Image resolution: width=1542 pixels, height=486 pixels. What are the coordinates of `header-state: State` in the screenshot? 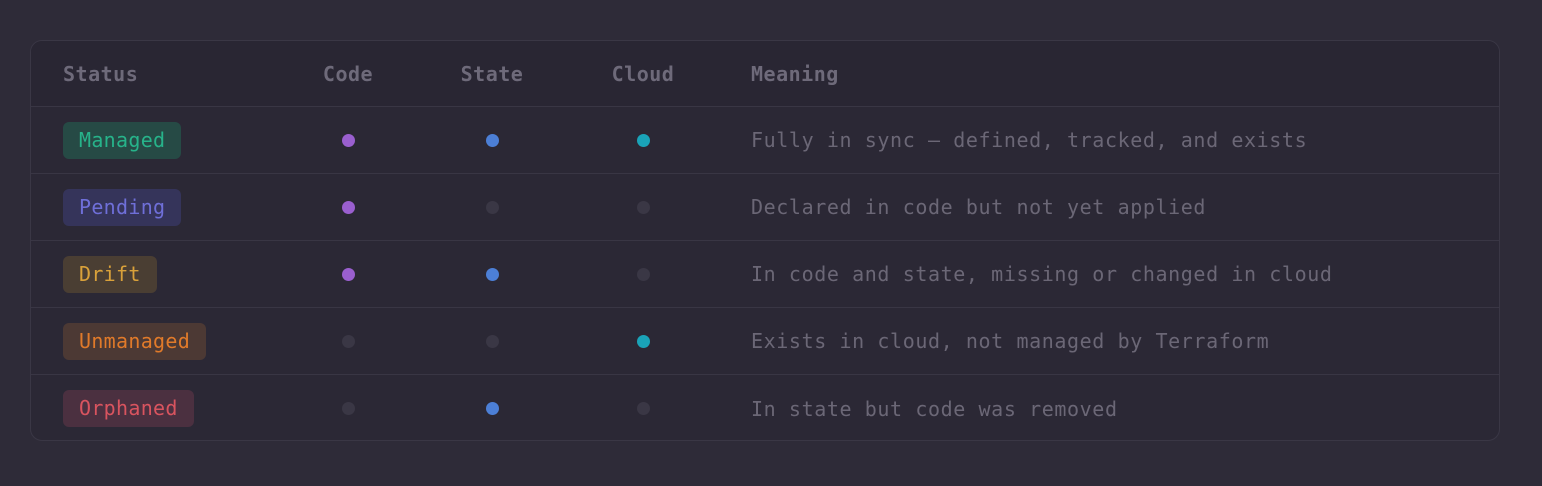 It's located at (492, 73).